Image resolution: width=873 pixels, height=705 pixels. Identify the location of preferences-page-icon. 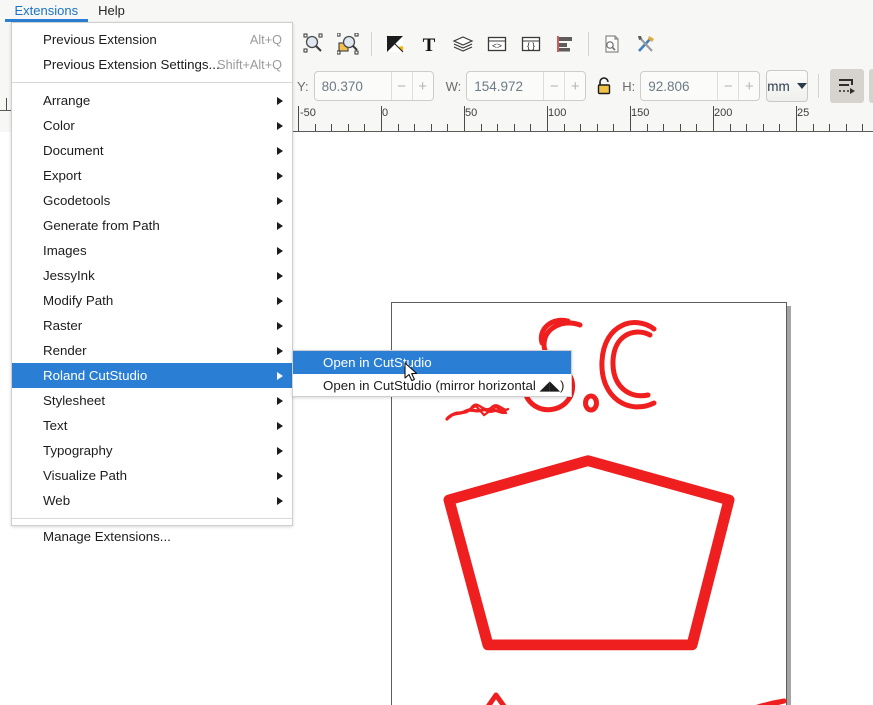
(612, 44).